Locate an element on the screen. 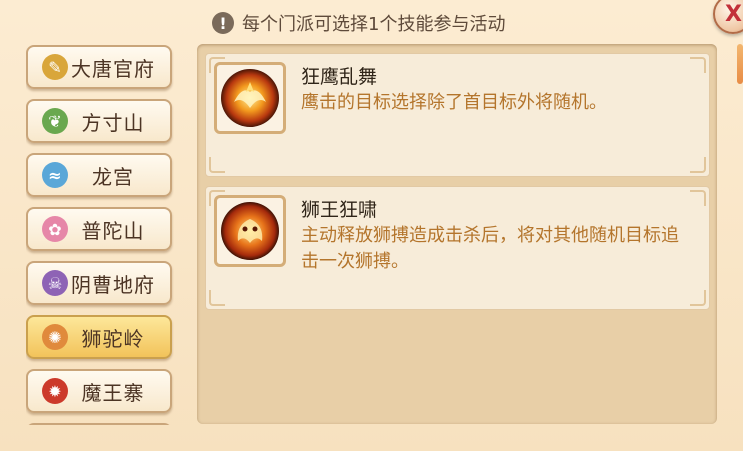  faction-tab-partial is located at coordinates (99, 424).